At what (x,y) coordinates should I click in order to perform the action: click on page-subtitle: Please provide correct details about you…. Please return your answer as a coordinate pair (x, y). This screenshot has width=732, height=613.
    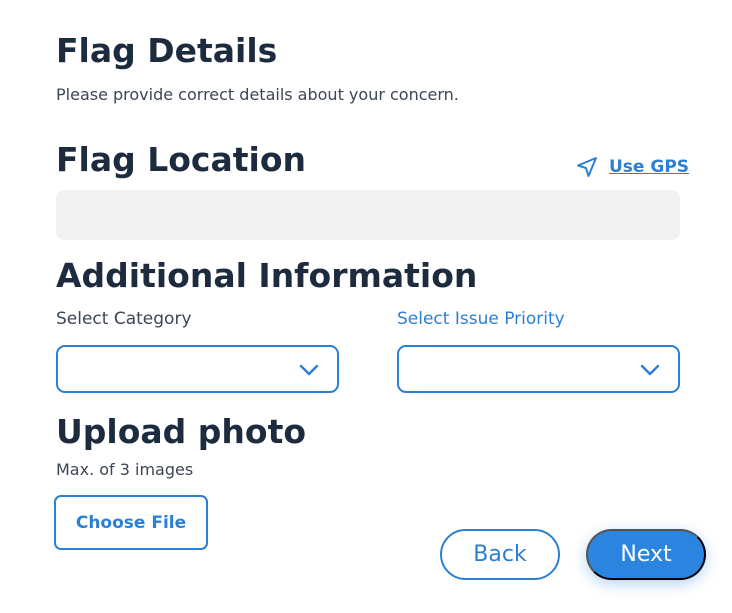
    Looking at the image, I should click on (257, 94).